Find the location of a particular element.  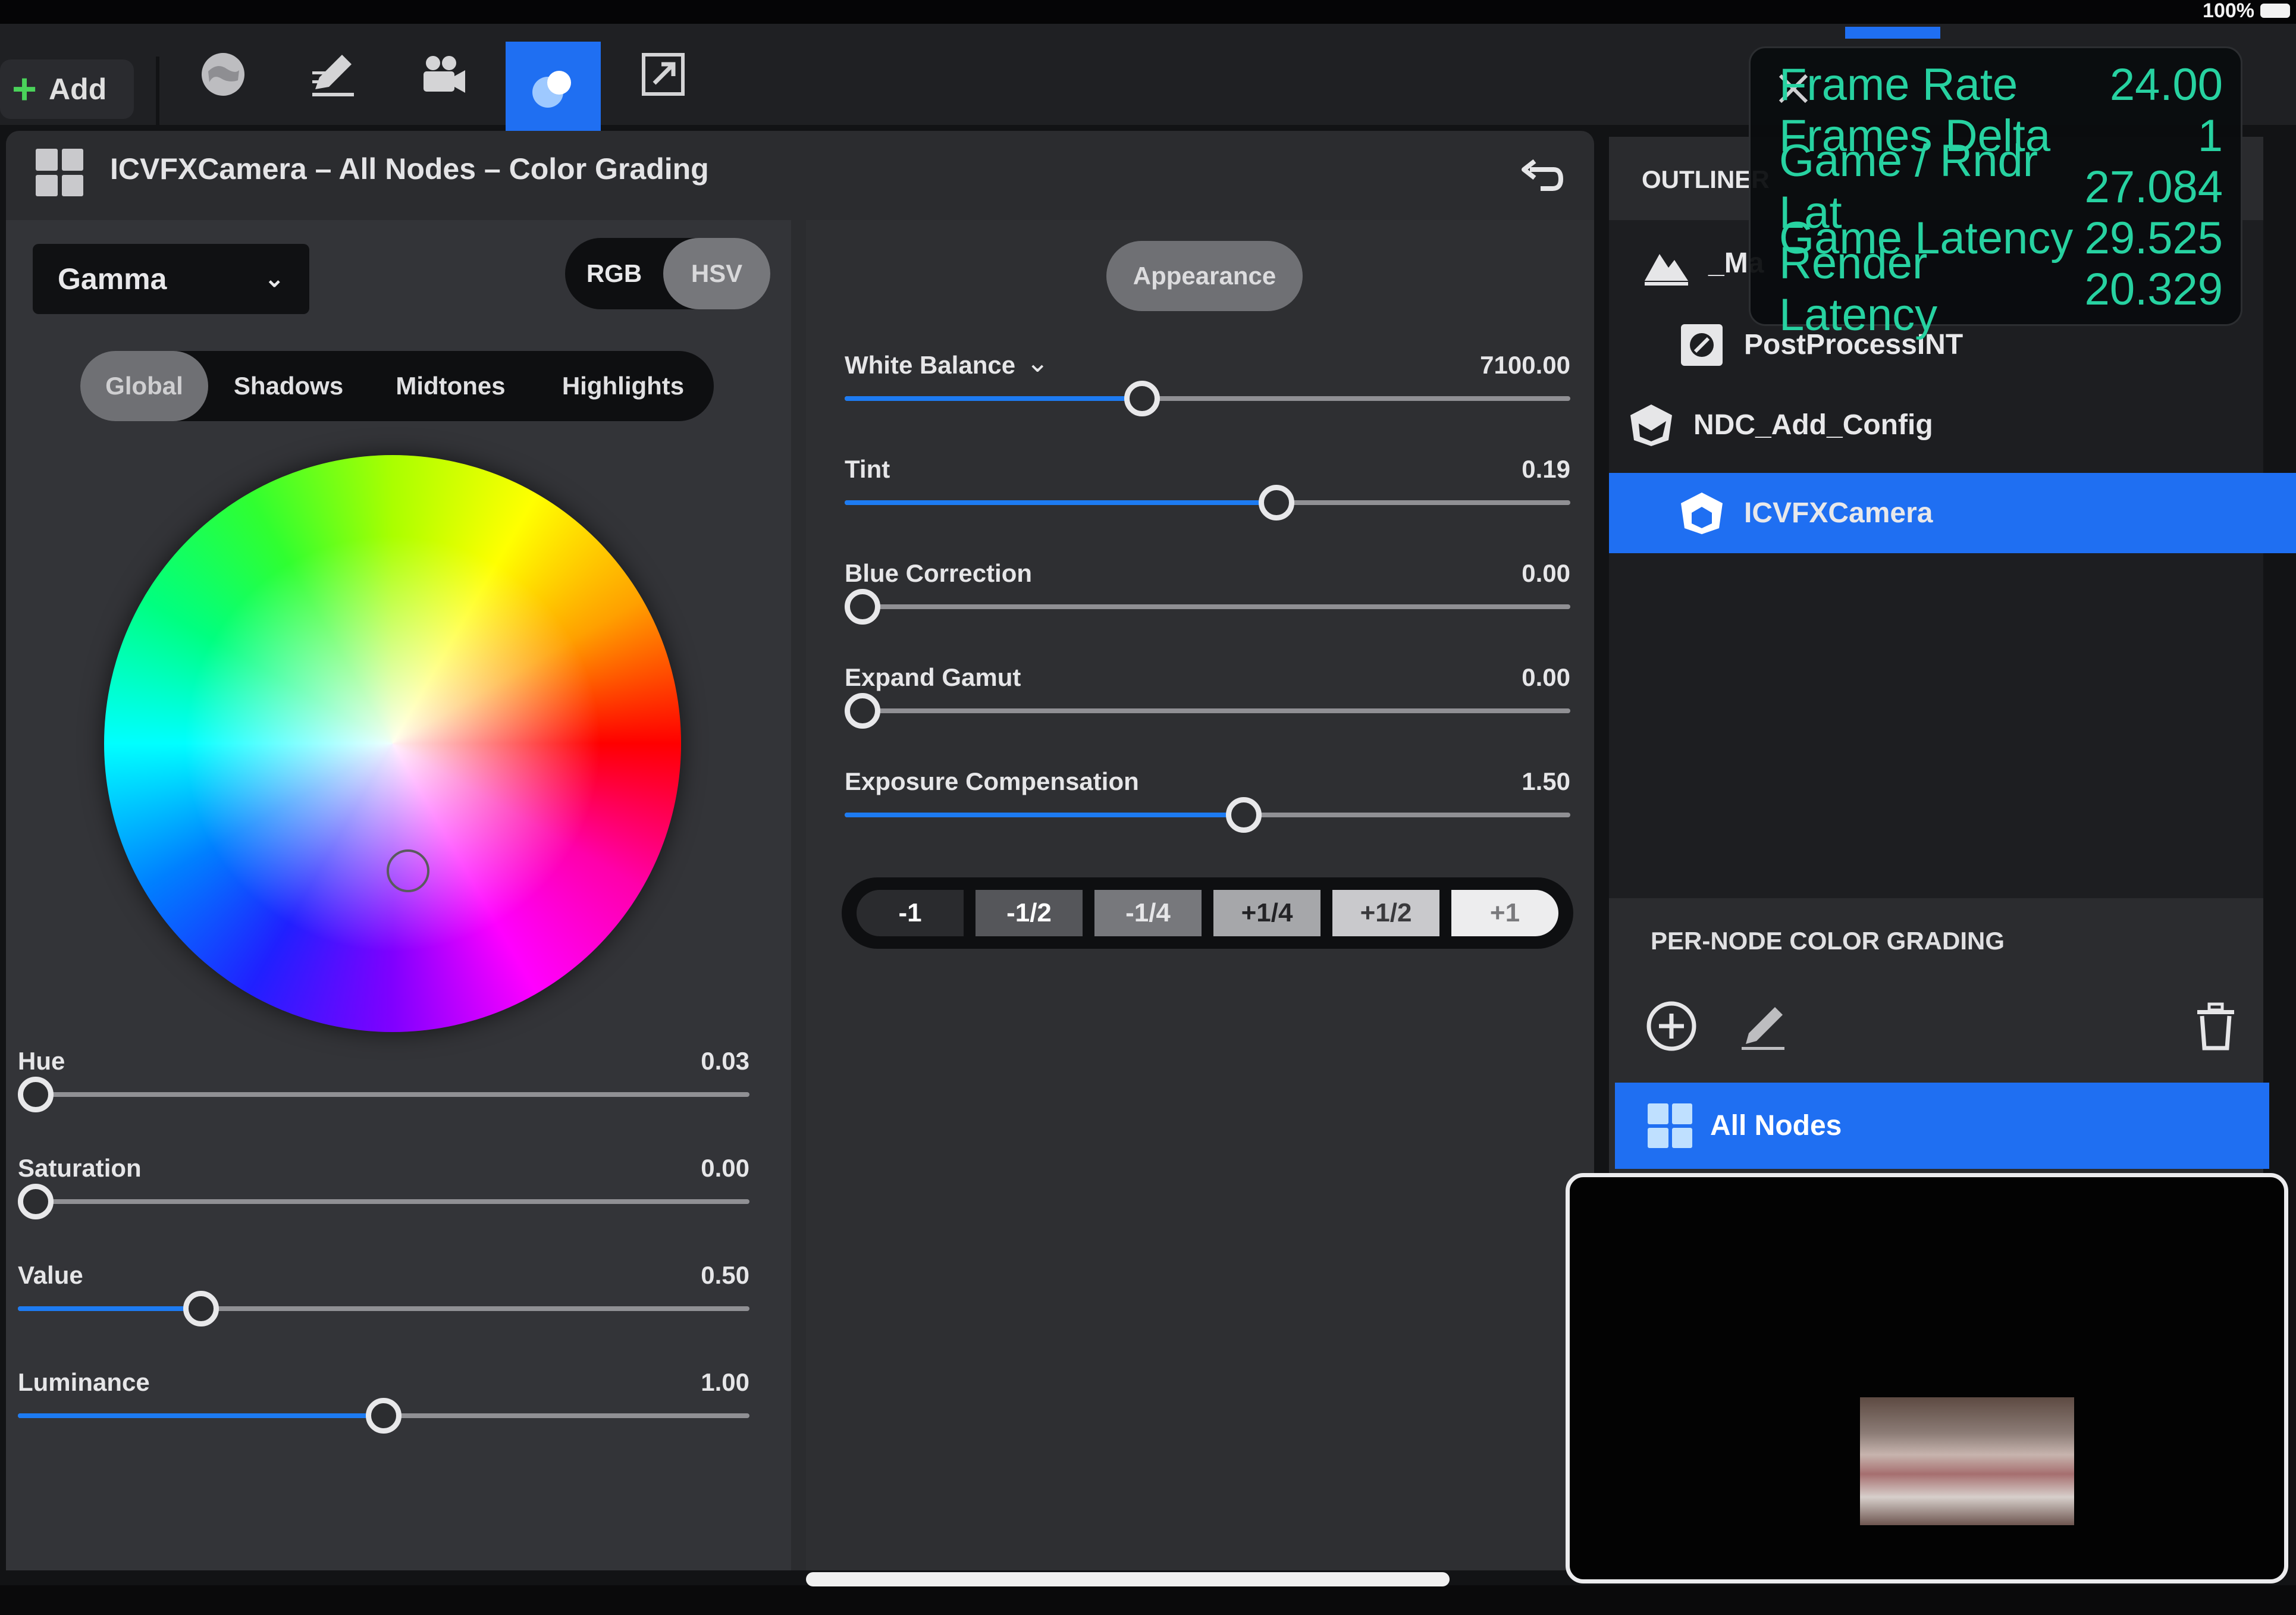

range-tabs: Global Shadows Midtones Highlights is located at coordinates (397, 386).